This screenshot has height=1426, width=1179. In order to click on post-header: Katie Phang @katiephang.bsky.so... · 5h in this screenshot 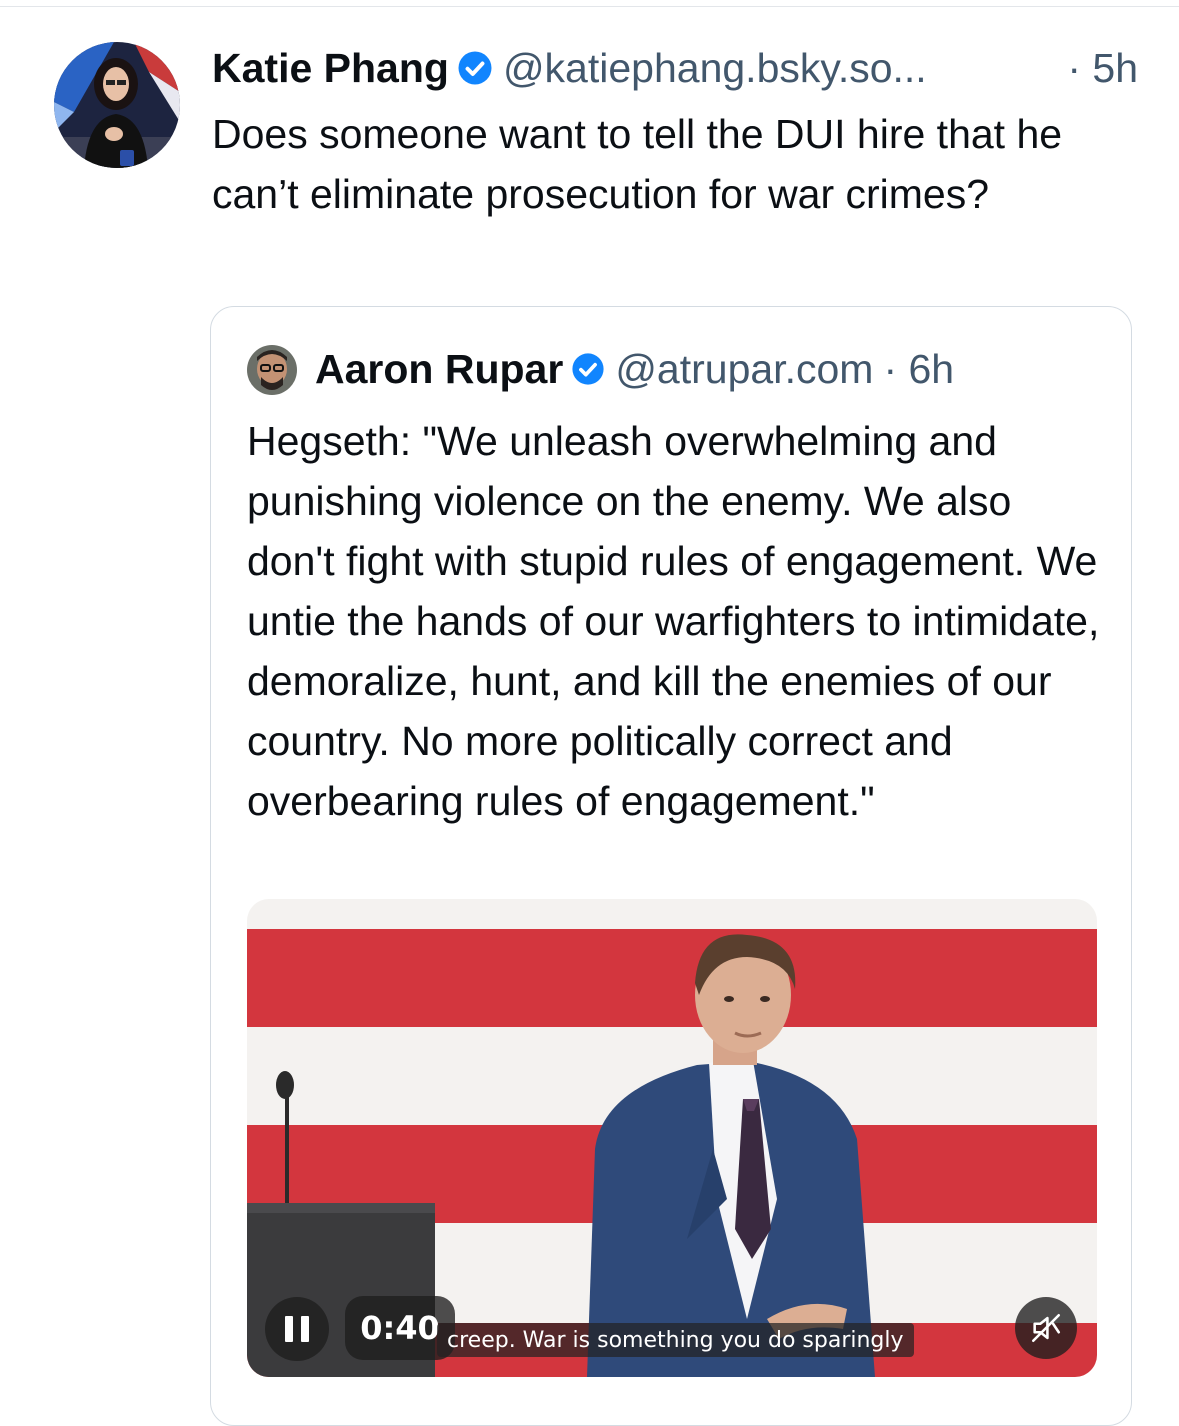, I will do `click(677, 68)`.